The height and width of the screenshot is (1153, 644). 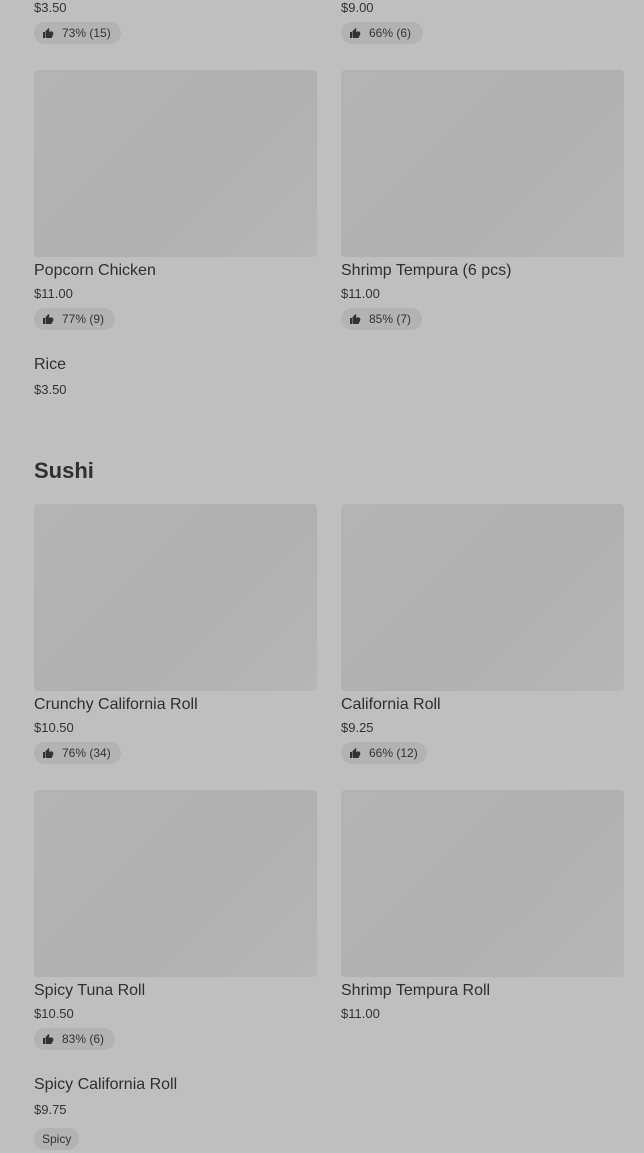 I want to click on rating-badge: 85% (7), so click(x=381, y=319).